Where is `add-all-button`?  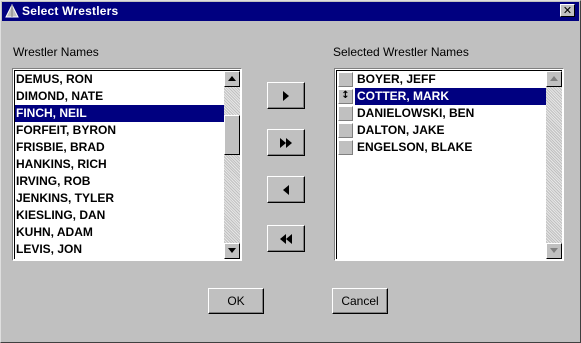
add-all-button is located at coordinates (286, 142).